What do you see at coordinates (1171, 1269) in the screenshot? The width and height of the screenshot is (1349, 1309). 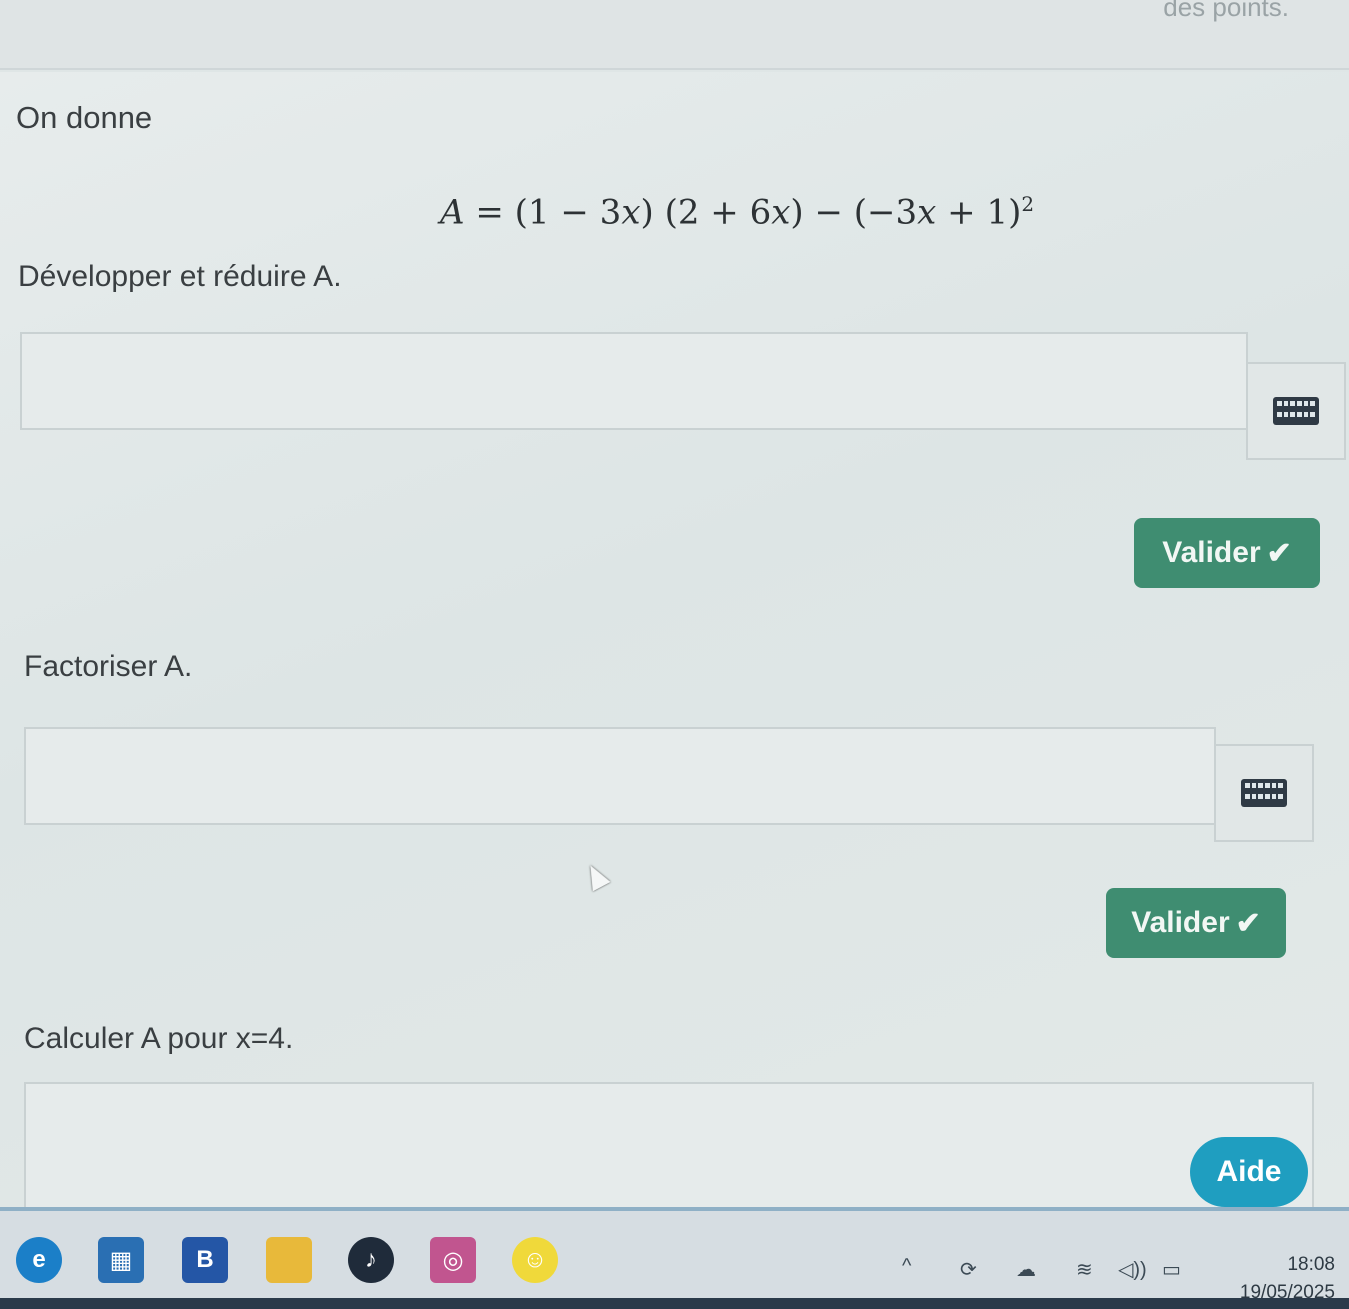 I see `battery-icon: ▭` at bounding box center [1171, 1269].